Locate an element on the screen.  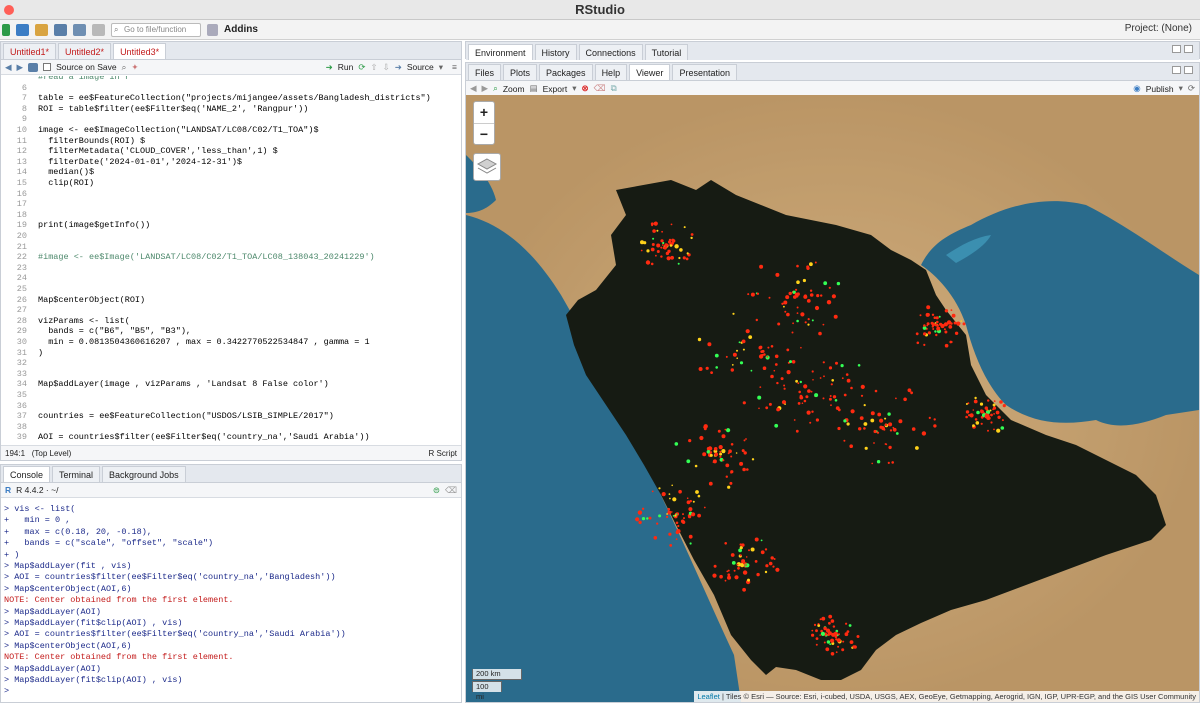
env-tab-2: Connections is located at coordinates (610, 52).